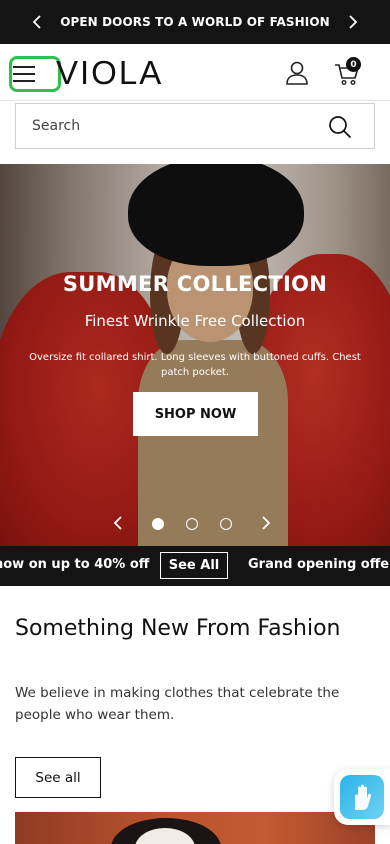 The image size is (390, 844). Describe the element at coordinates (56, 126) in the screenshot. I see `search-placeholder: Search` at that location.